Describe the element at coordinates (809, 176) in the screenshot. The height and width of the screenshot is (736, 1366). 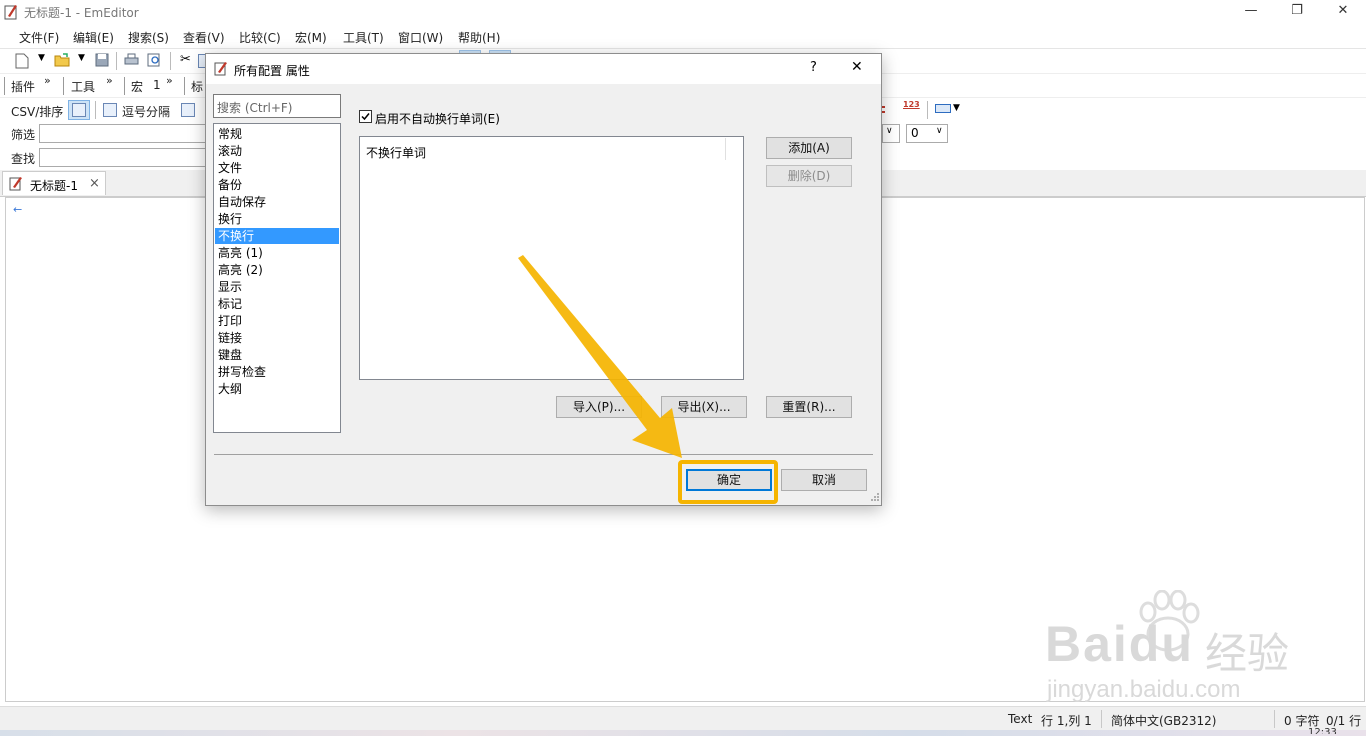
I see `delete-button: 删除(D)` at that location.